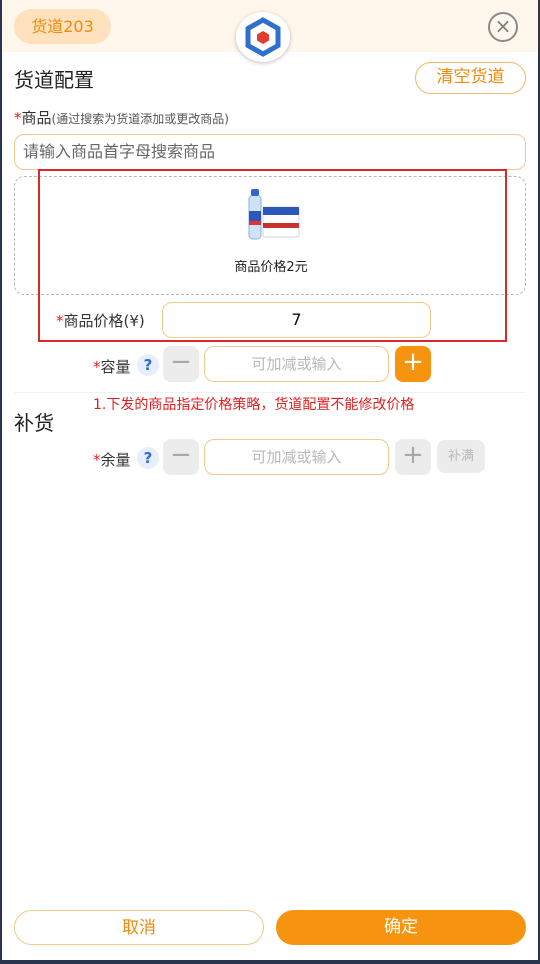 This screenshot has width=540, height=964. What do you see at coordinates (36, 118) in the screenshot?
I see `goods-label-text: 商品` at bounding box center [36, 118].